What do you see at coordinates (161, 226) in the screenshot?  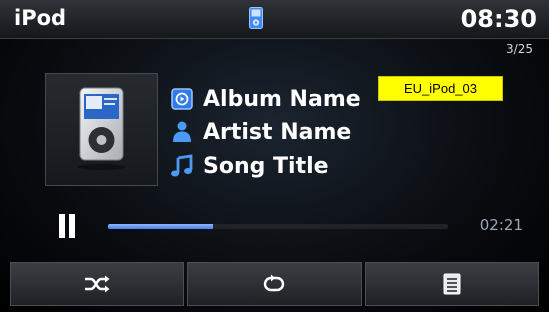 I see `progress-fill` at bounding box center [161, 226].